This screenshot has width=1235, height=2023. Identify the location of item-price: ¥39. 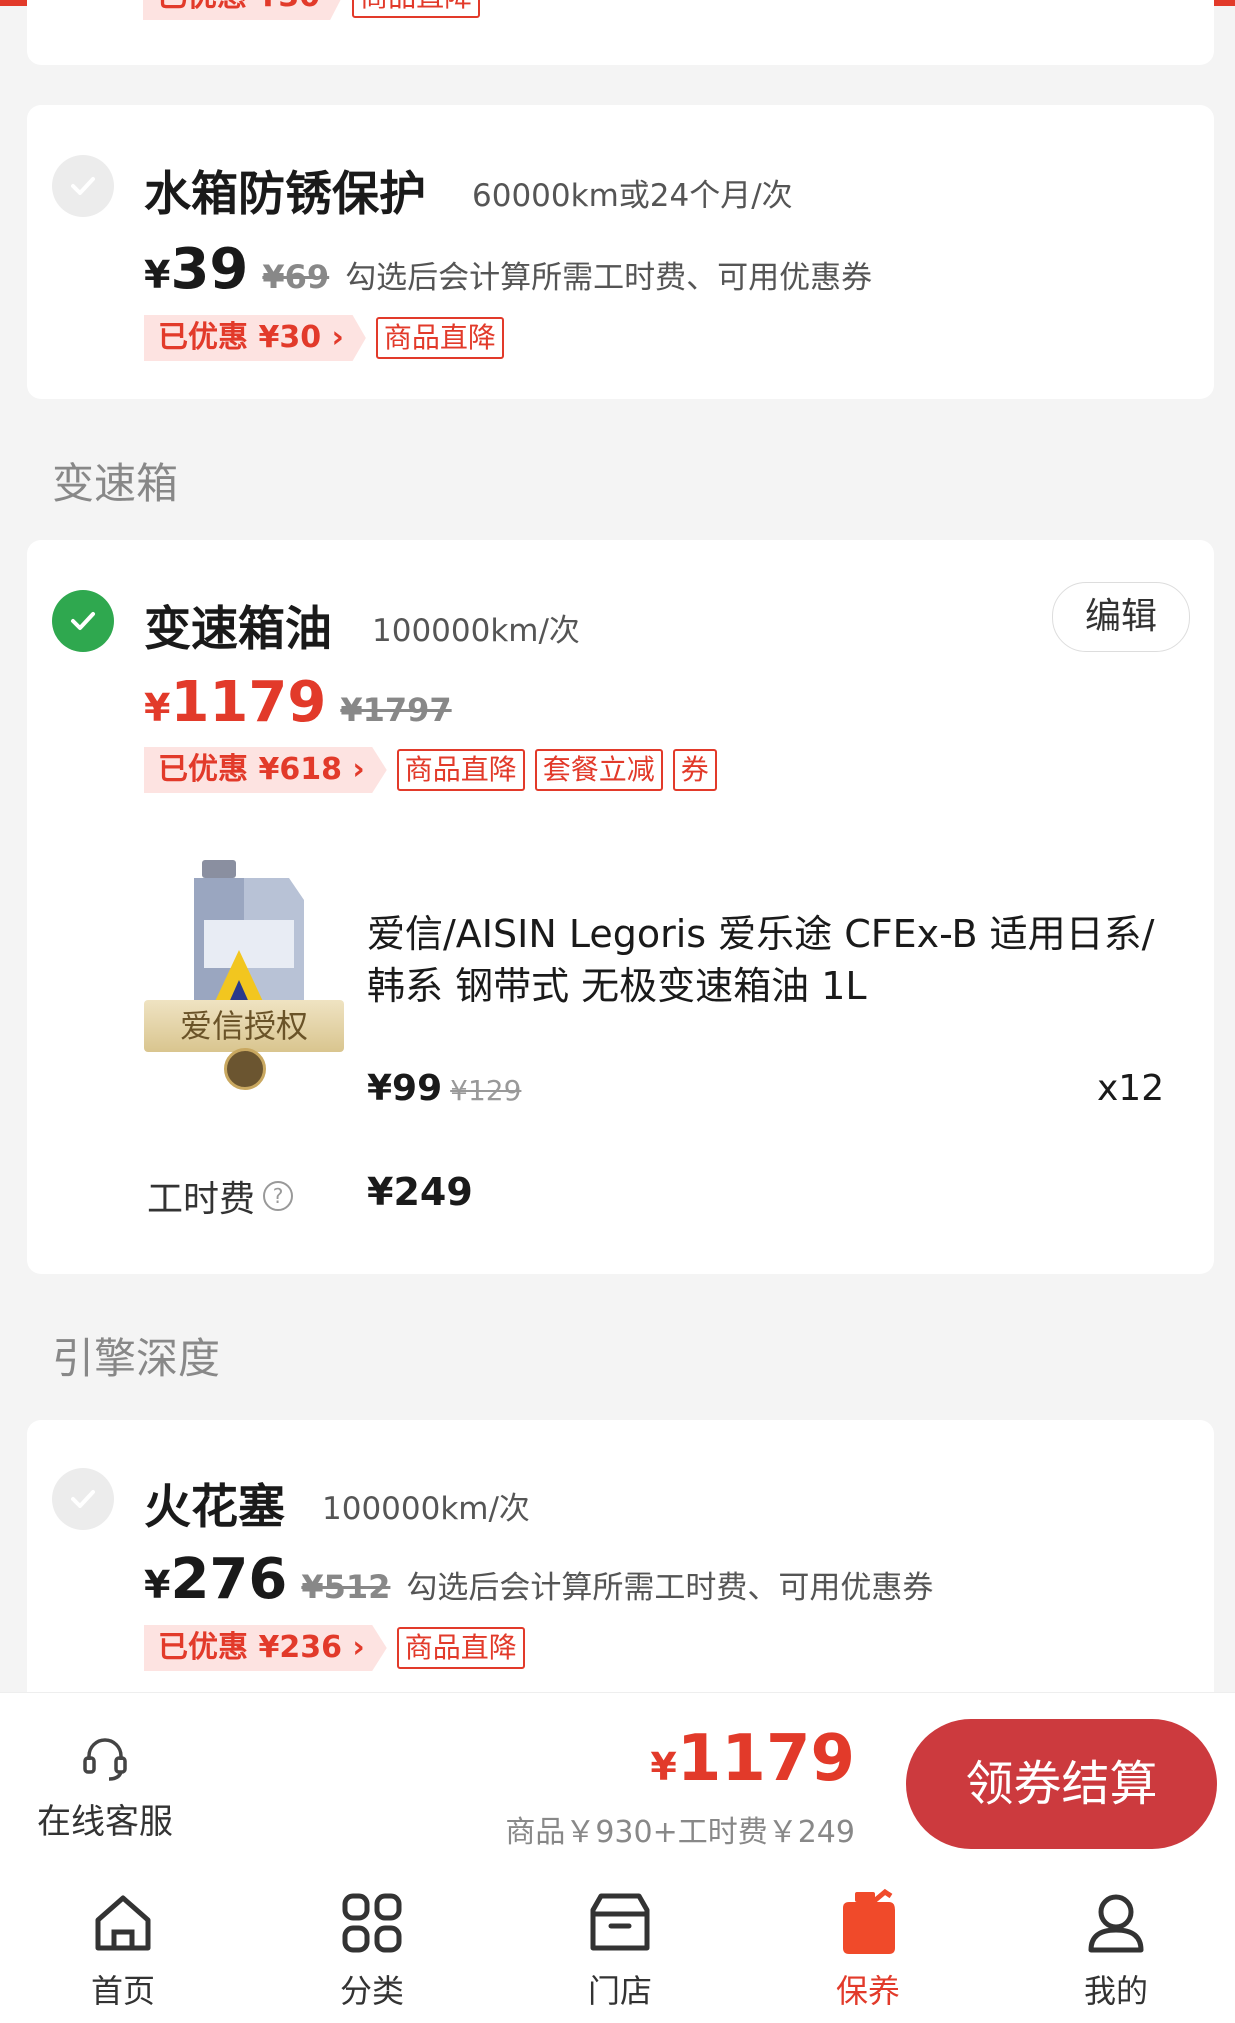
(196, 269).